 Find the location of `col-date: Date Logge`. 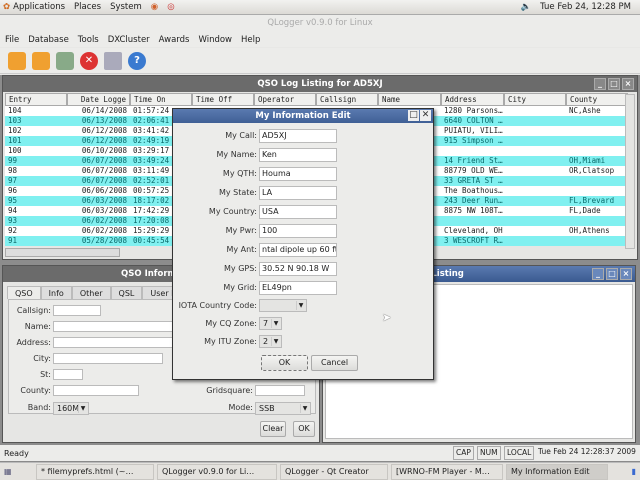

col-date: Date Logge is located at coordinates (98, 99).